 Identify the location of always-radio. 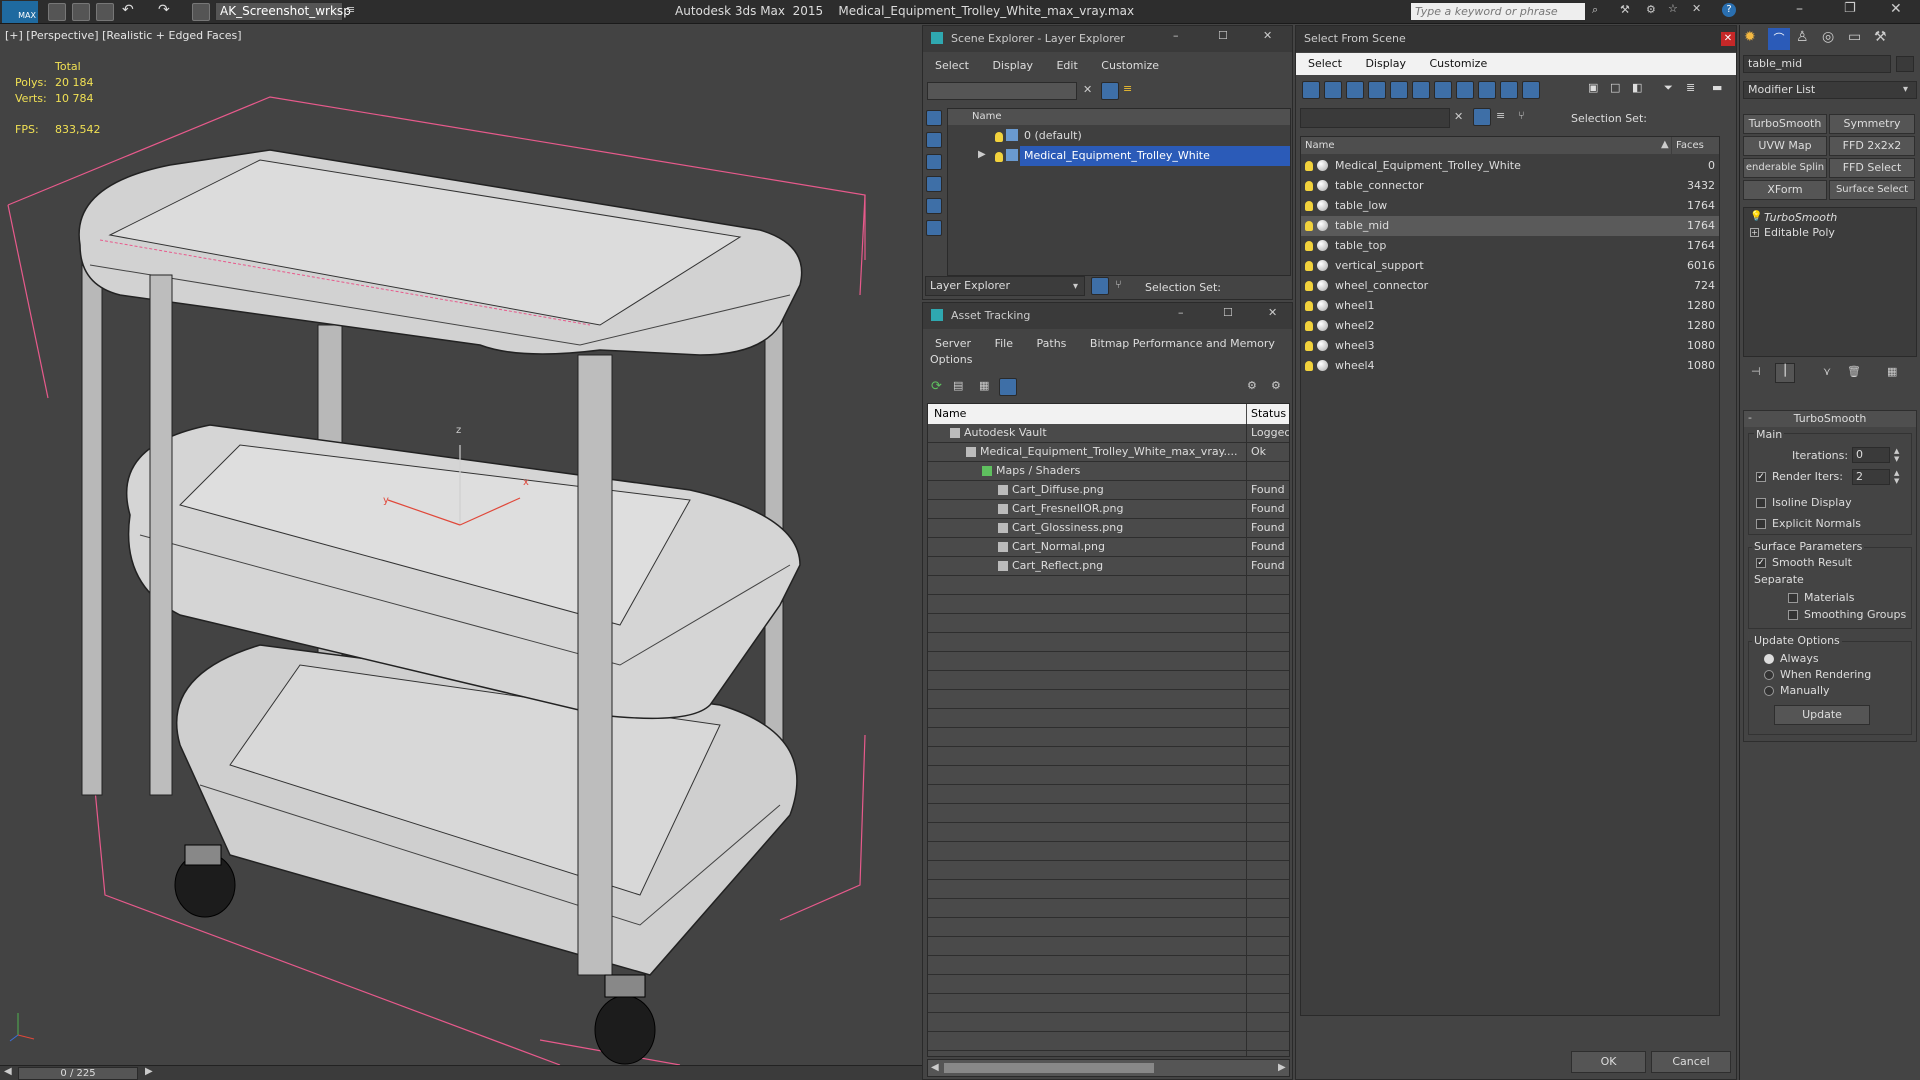
(1769, 659).